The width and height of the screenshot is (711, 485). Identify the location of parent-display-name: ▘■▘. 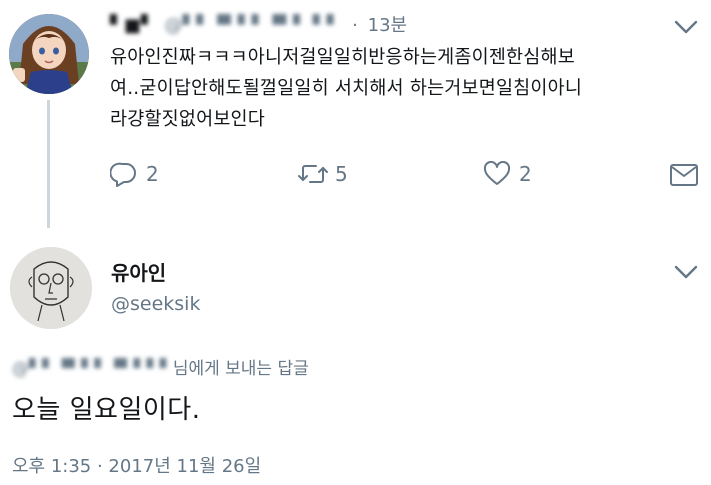
(132, 26).